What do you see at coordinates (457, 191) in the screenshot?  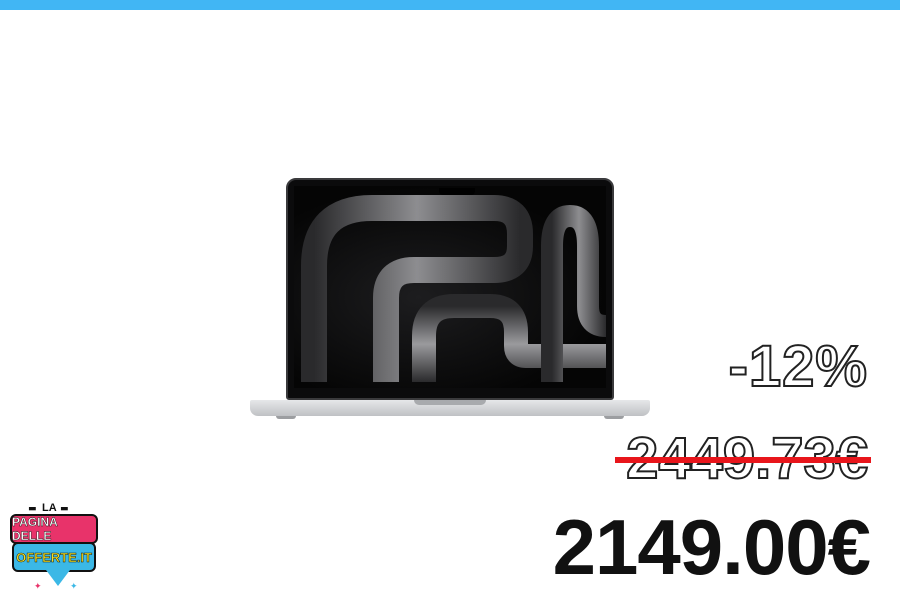 I see `camera-notch` at bounding box center [457, 191].